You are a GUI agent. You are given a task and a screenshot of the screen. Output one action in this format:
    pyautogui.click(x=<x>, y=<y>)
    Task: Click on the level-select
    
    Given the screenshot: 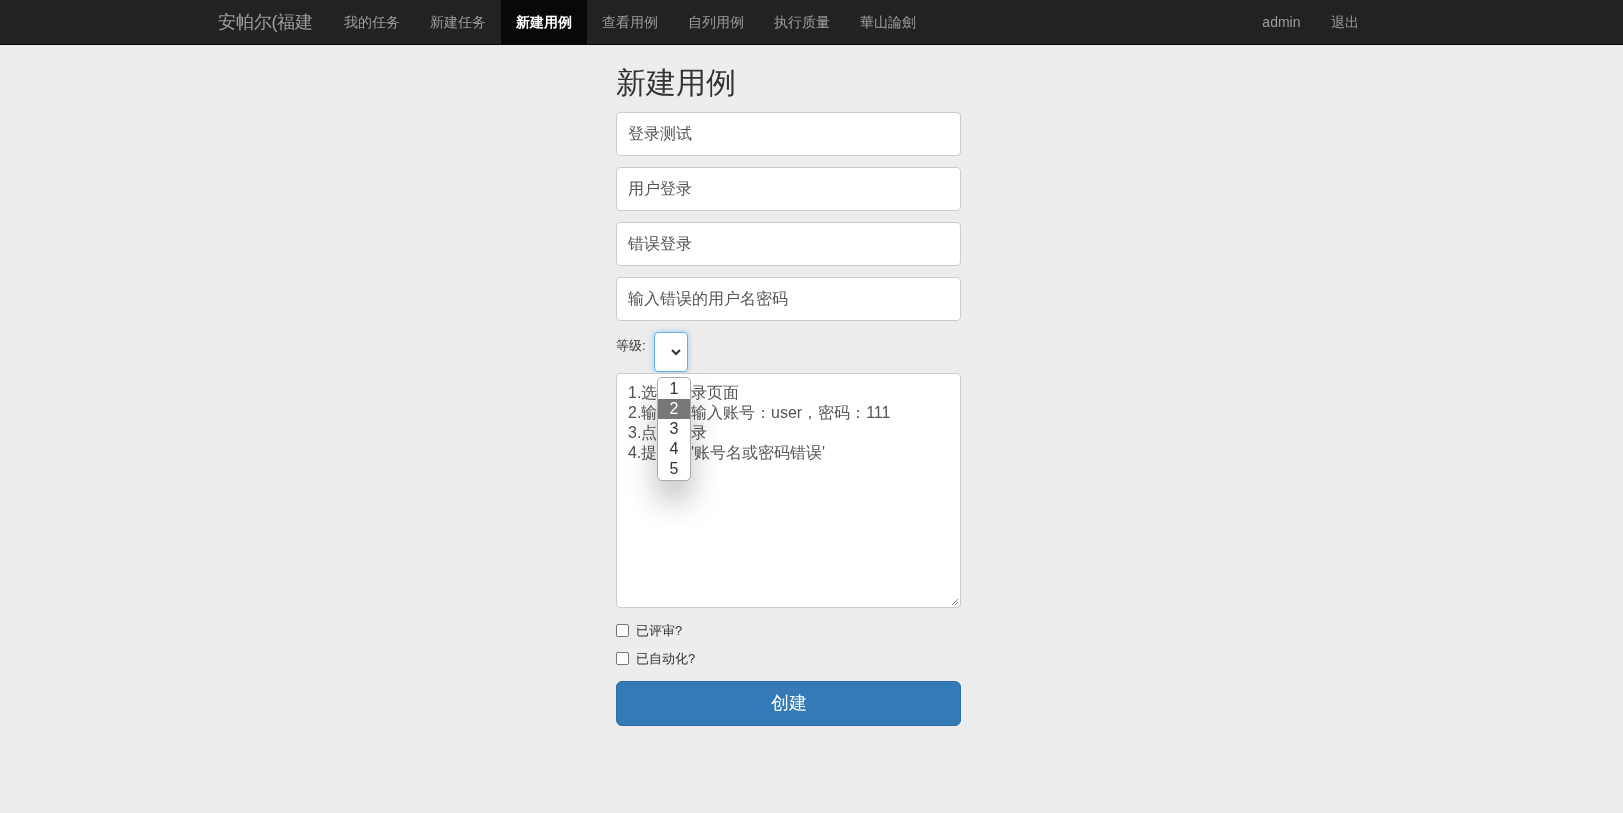 What is the action you would take?
    pyautogui.click(x=670, y=352)
    